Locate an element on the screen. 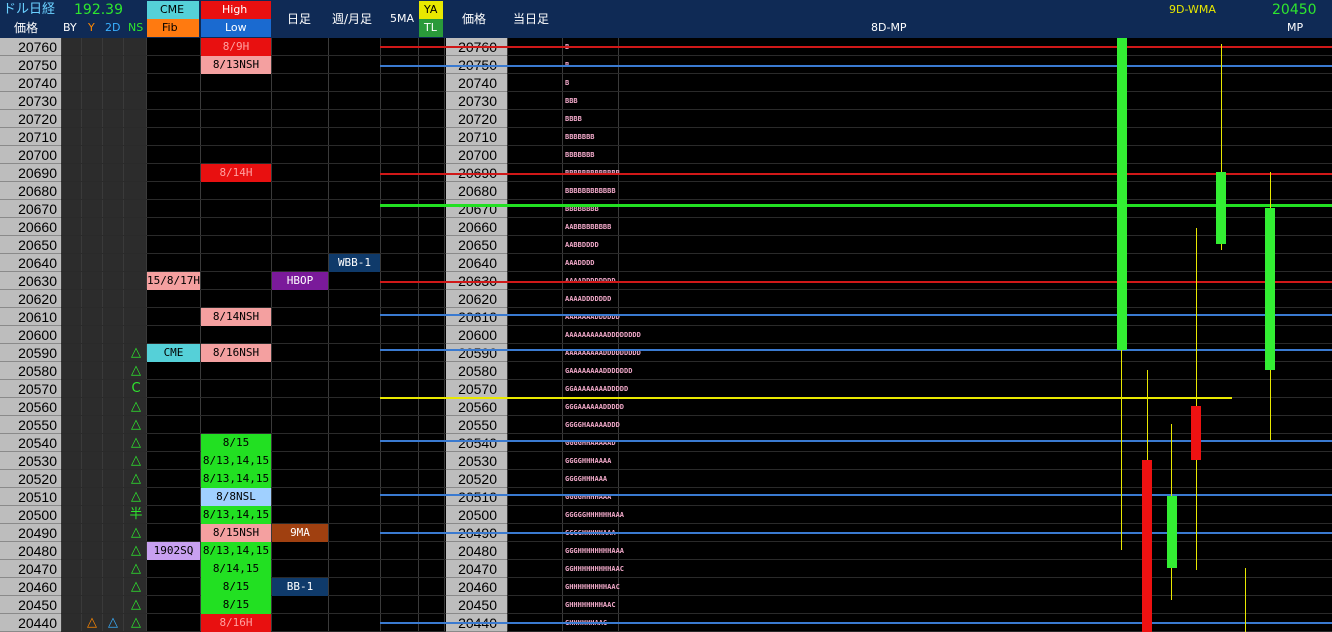  price-cell: 20660 is located at coordinates (30, 227).